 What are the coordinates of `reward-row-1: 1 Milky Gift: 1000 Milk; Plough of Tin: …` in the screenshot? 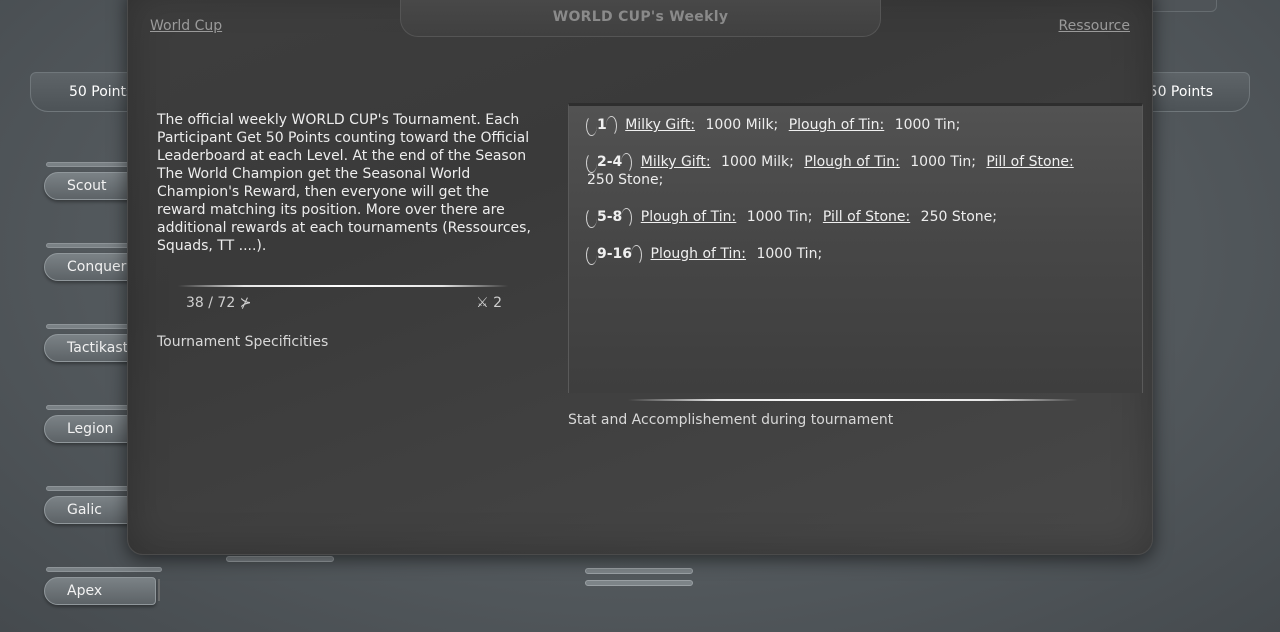 It's located at (846, 126).